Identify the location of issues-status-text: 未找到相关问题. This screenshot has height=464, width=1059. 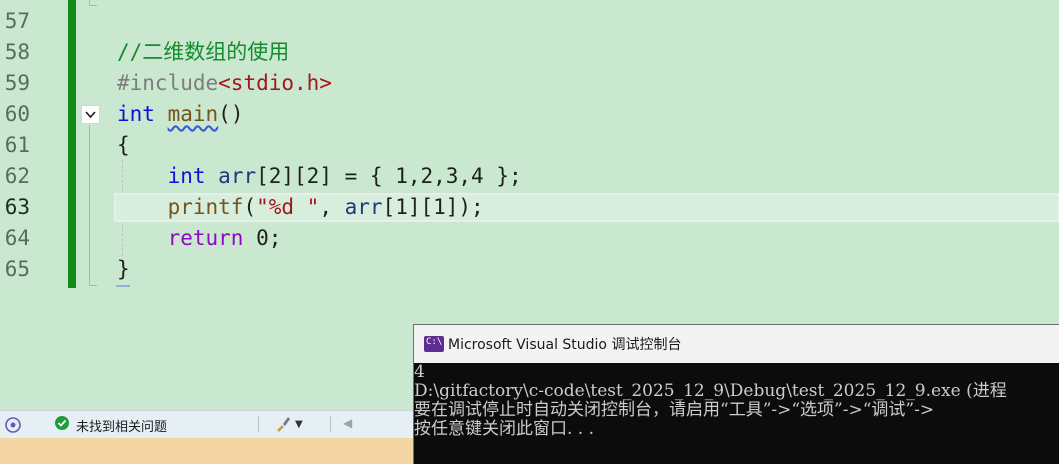
(121, 425).